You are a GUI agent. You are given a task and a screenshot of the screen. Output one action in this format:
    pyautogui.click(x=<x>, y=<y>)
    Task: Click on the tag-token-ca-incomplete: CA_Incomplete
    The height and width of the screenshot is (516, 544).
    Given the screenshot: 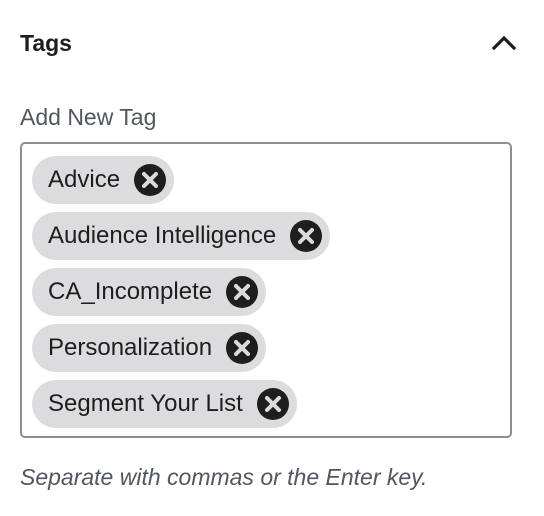 What is the action you would take?
    pyautogui.click(x=149, y=292)
    